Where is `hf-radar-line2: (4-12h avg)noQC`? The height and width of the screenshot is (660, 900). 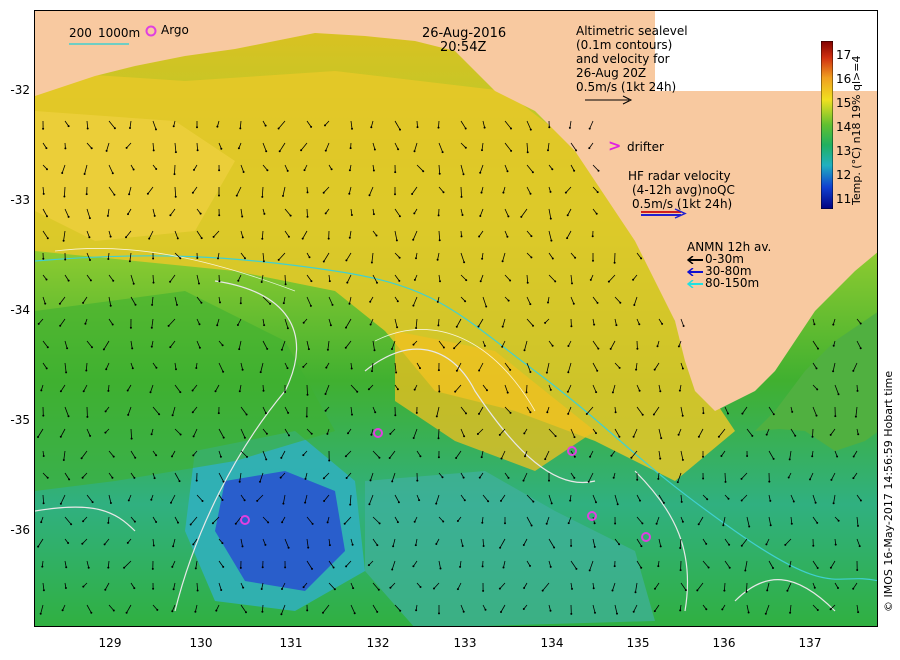 hf-radar-line2: (4-12h avg)noQC is located at coordinates (683, 190).